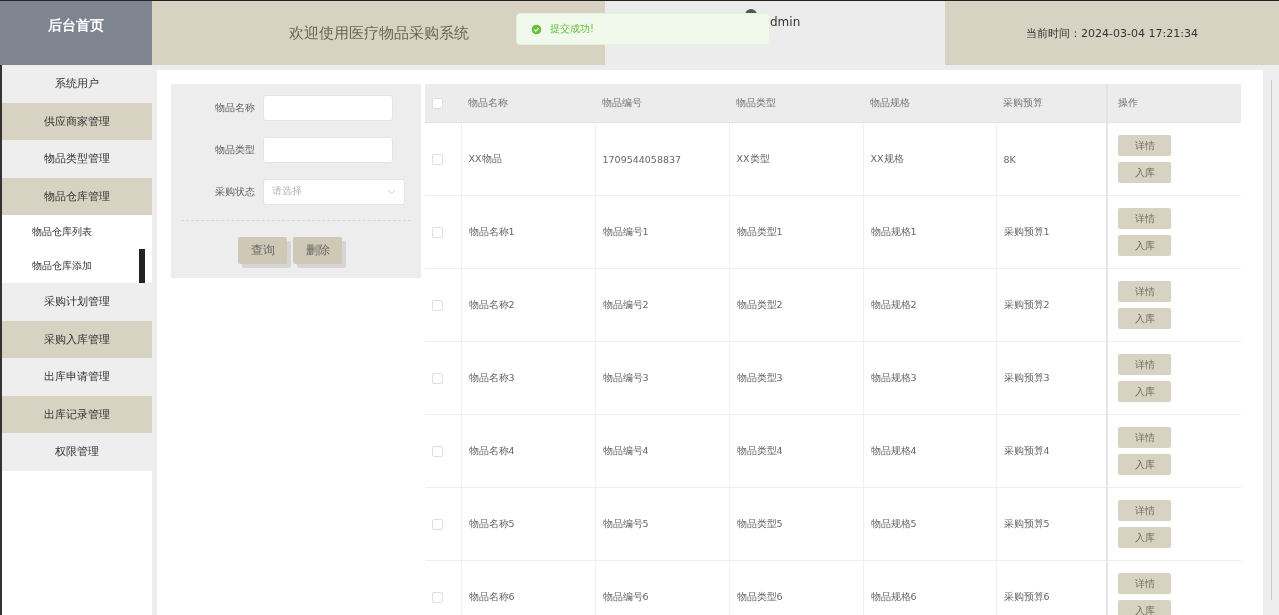  What do you see at coordinates (893, 450) in the screenshot?
I see `table-cell: 物品规格4` at bounding box center [893, 450].